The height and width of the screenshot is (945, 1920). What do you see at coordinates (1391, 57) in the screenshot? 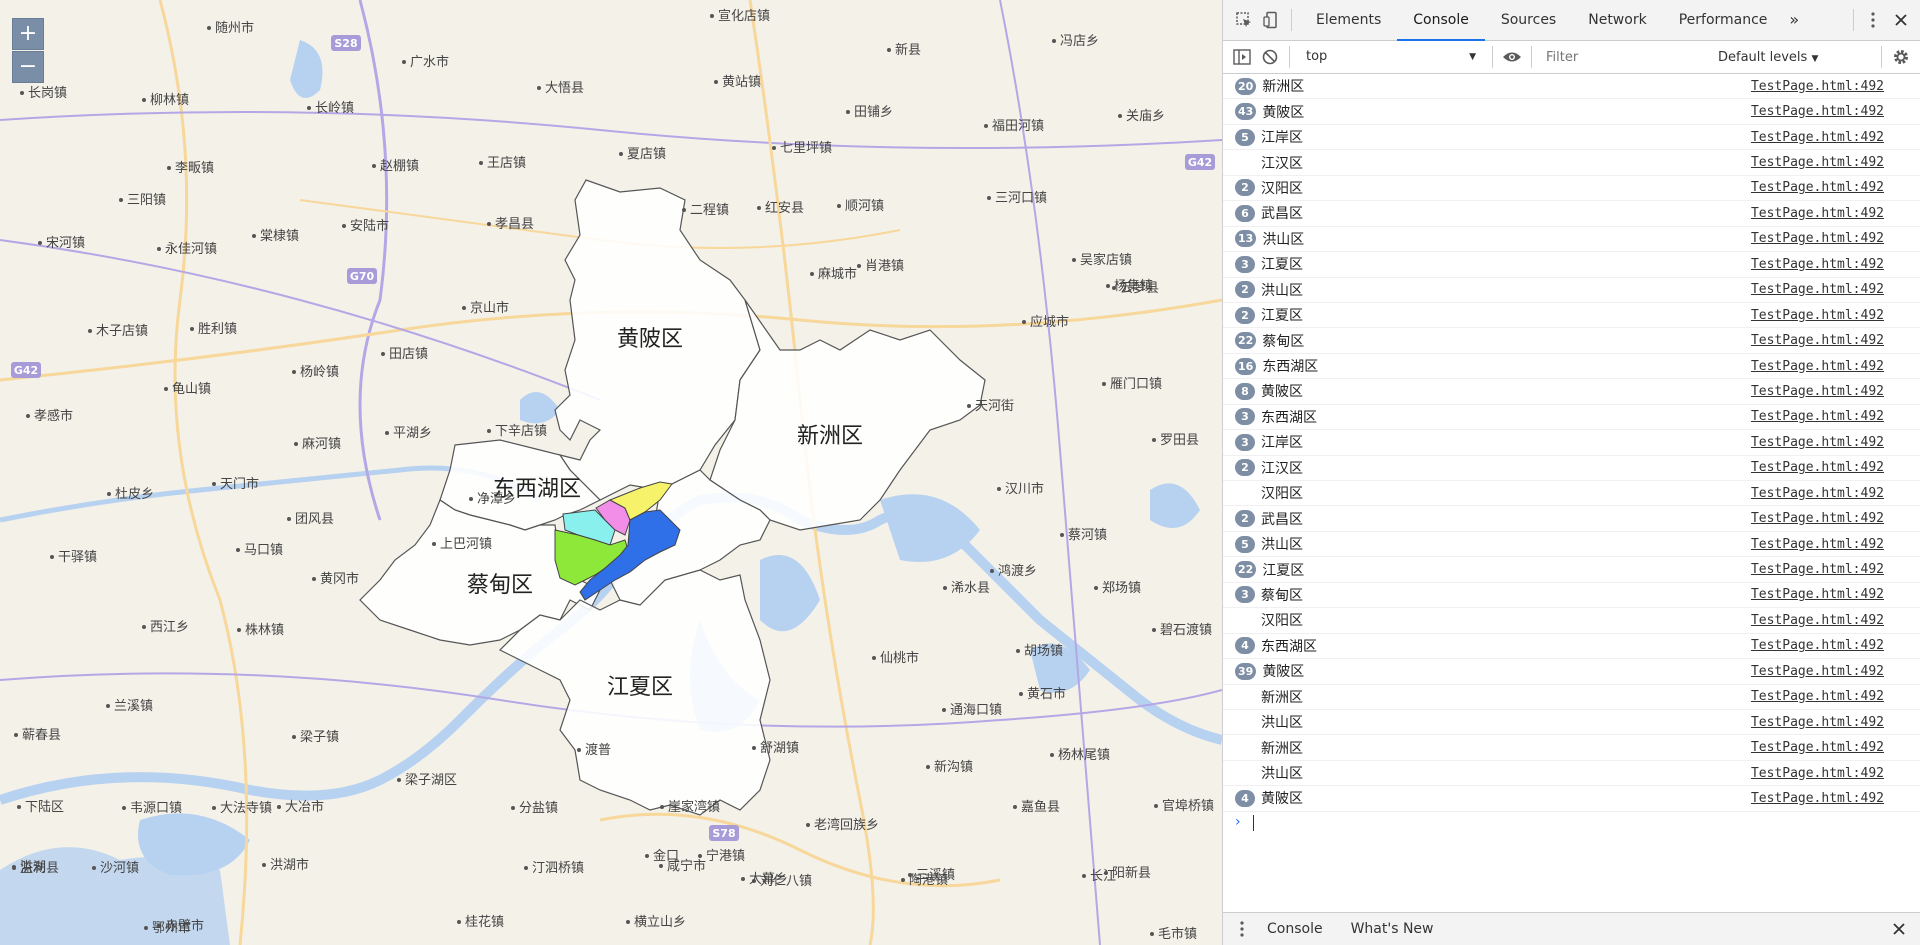
I see `context-selector: top ▼` at bounding box center [1391, 57].